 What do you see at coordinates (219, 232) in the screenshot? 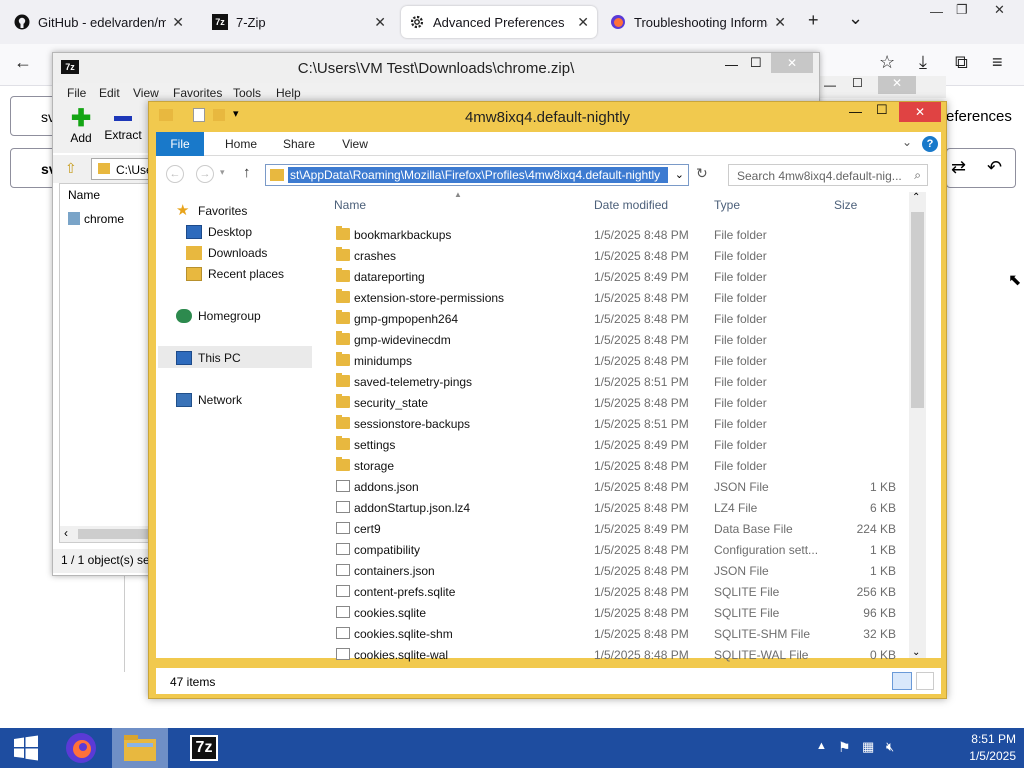
I see `nav-desktop: Desktop` at bounding box center [219, 232].